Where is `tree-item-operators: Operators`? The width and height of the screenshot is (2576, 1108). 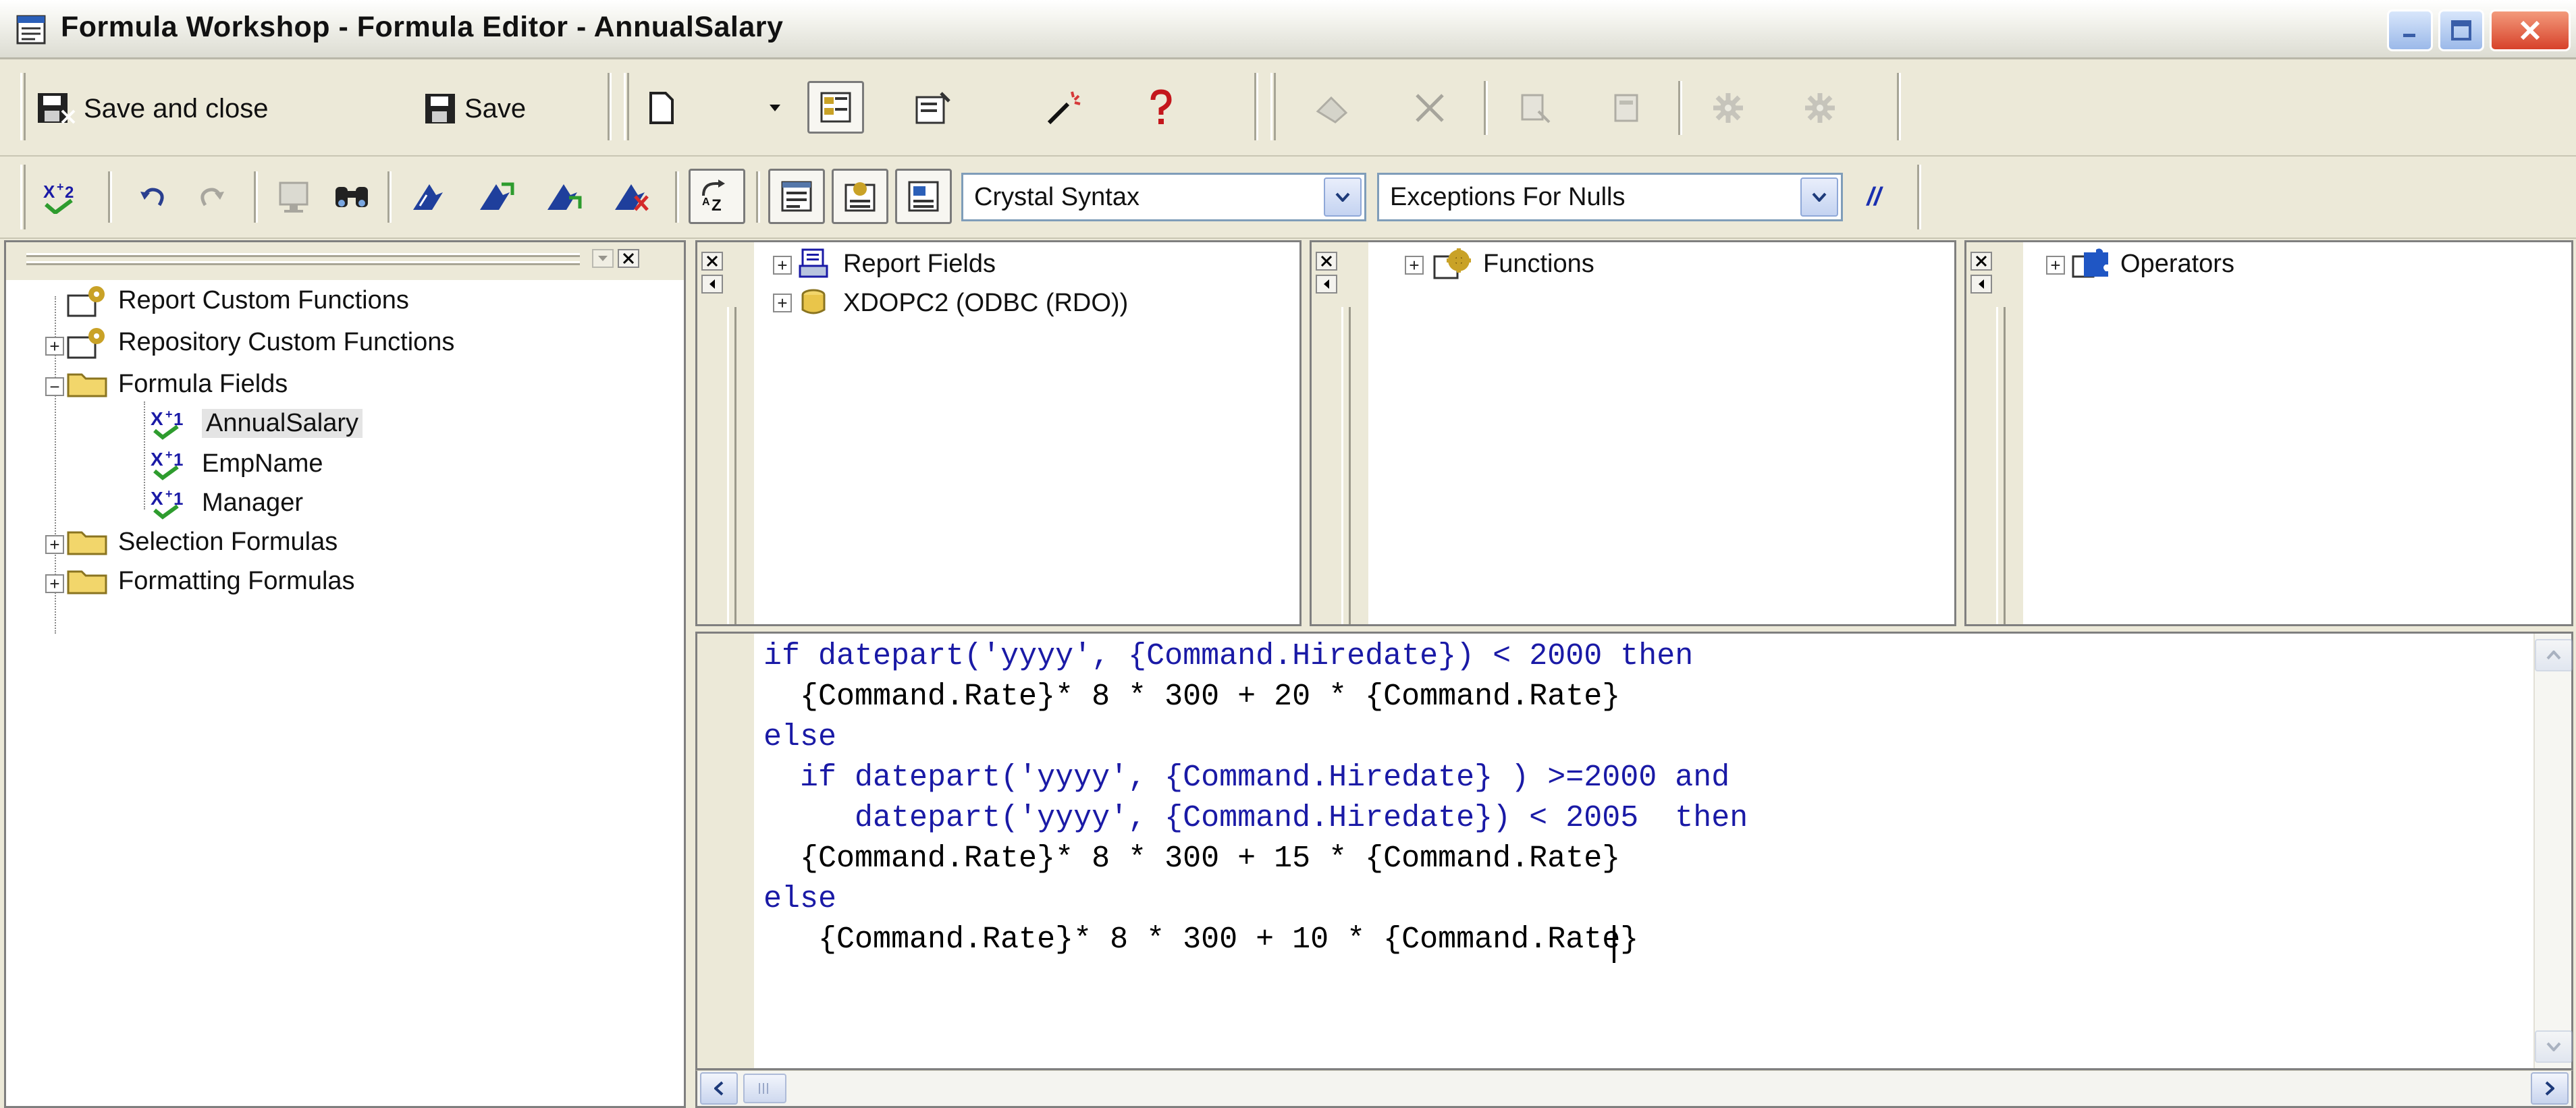
tree-item-operators: Operators is located at coordinates (2153, 264).